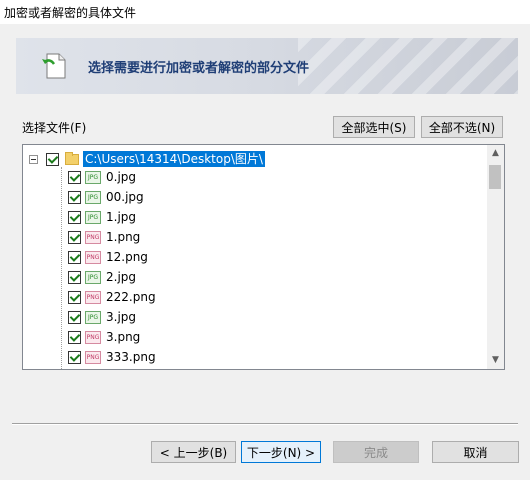 The image size is (530, 480). What do you see at coordinates (281, 452) in the screenshot?
I see `next-button: 下一步(N) >` at bounding box center [281, 452].